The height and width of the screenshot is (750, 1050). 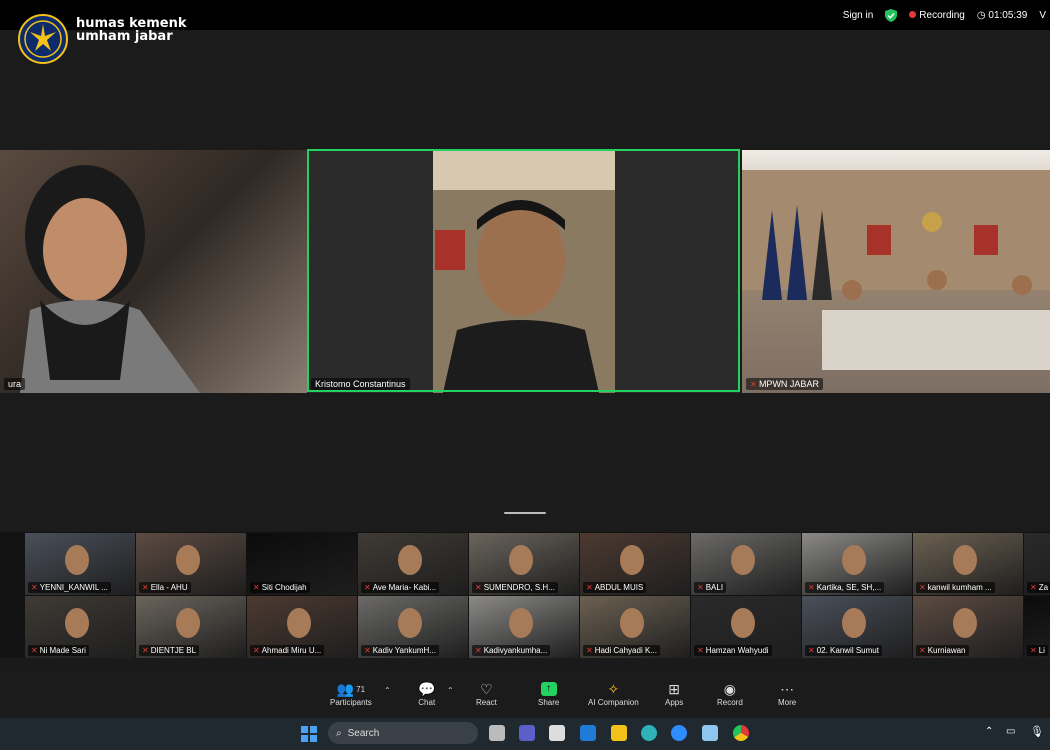 I want to click on windows-start-icon, so click(x=309, y=734).